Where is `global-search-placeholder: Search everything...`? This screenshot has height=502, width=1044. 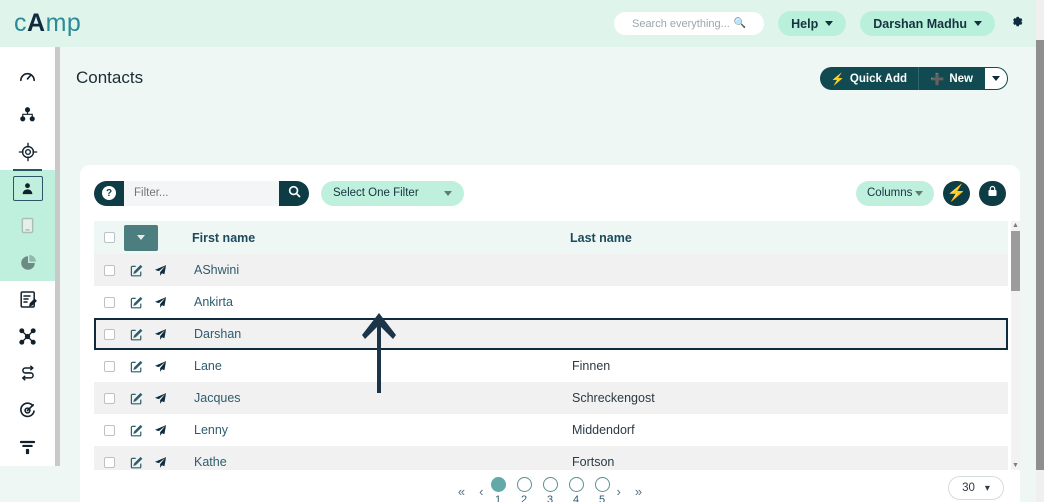
global-search-placeholder: Search everything... is located at coordinates (680, 23).